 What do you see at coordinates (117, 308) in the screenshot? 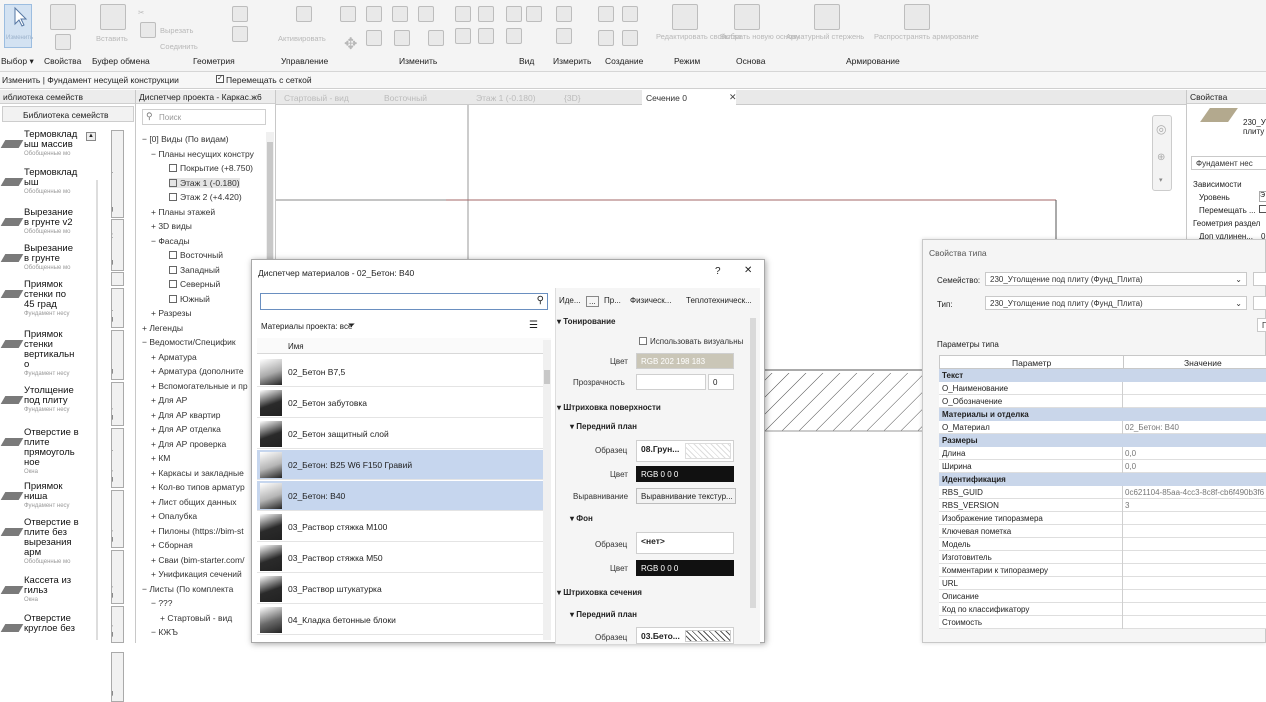
I see `family-tab: 3_Проемы` at bounding box center [117, 308].